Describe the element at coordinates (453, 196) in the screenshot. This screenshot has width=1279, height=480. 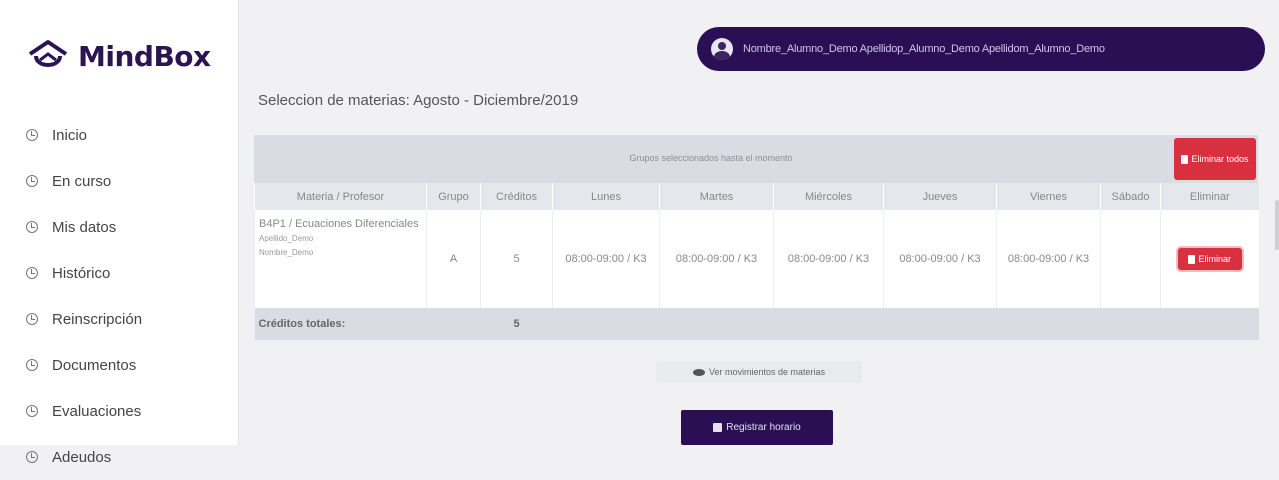
I see `column-header: Grupo` at that location.